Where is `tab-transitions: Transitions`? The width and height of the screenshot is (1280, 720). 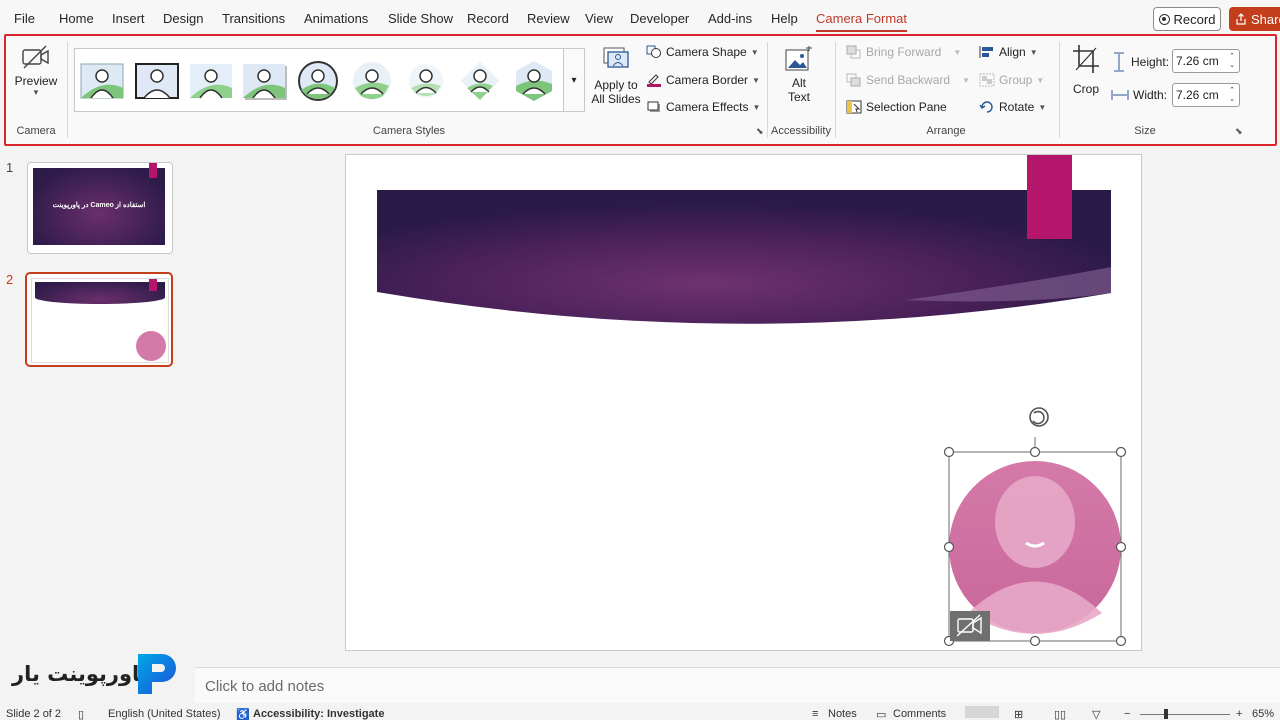
tab-transitions: Transitions is located at coordinates (253, 18).